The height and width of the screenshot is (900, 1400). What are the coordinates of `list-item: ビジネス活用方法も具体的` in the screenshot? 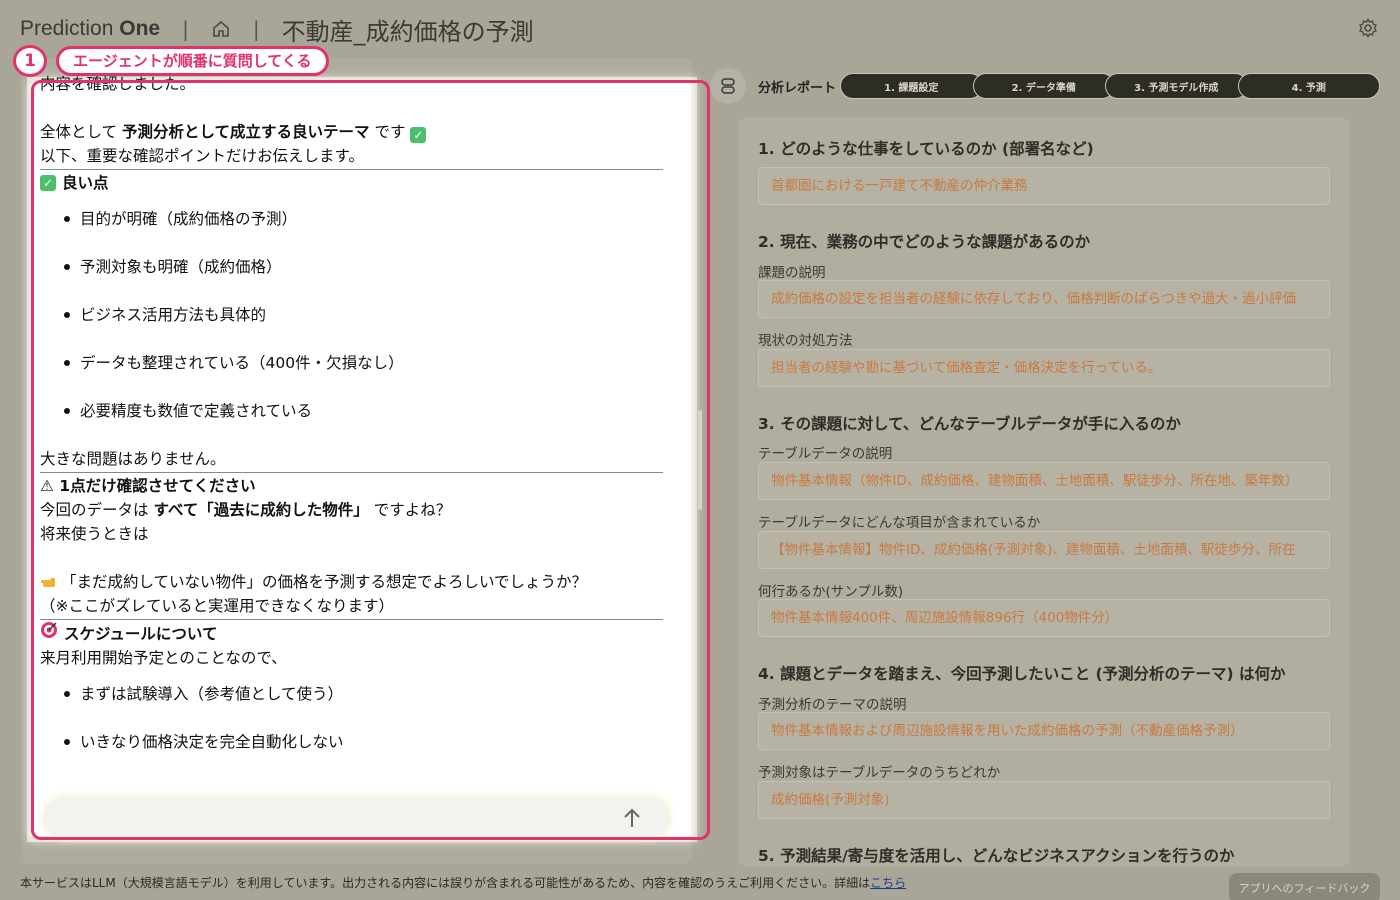 It's located at (363, 315).